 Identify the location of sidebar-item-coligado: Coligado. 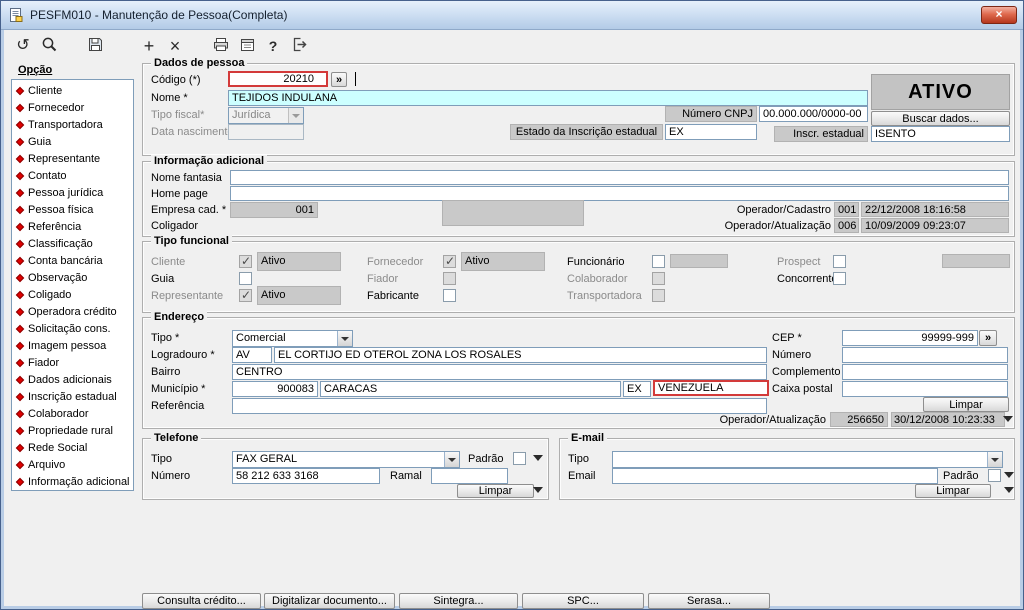
(72, 294).